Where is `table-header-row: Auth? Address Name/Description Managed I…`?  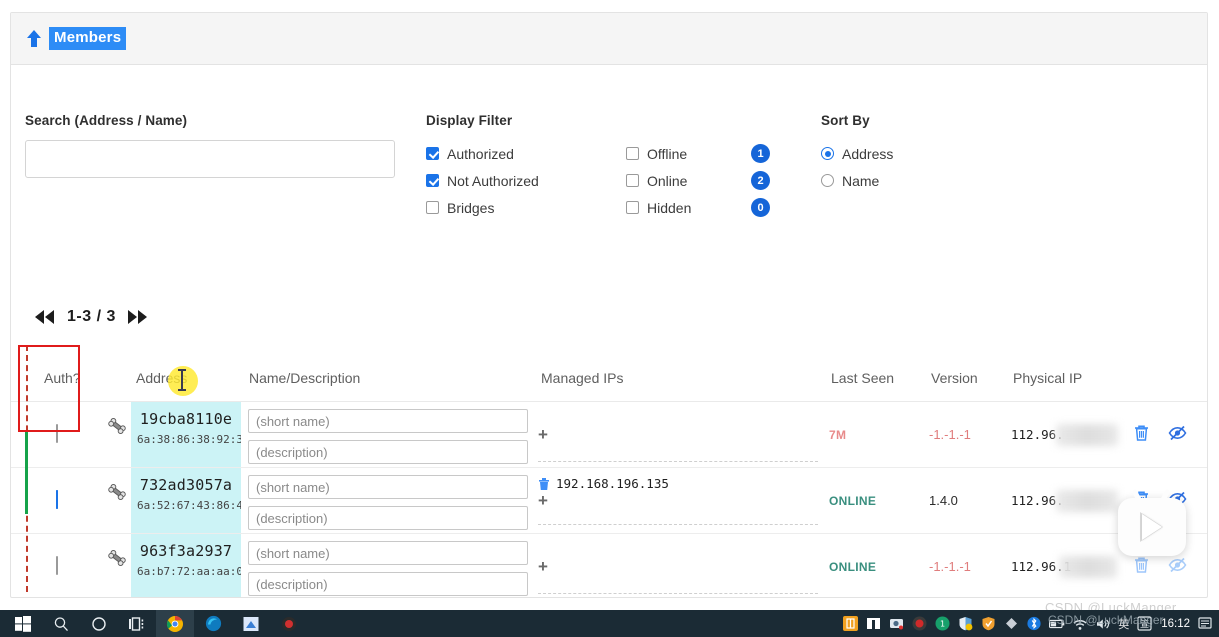 table-header-row: Auth? Address Name/Description Managed I… is located at coordinates (609, 381).